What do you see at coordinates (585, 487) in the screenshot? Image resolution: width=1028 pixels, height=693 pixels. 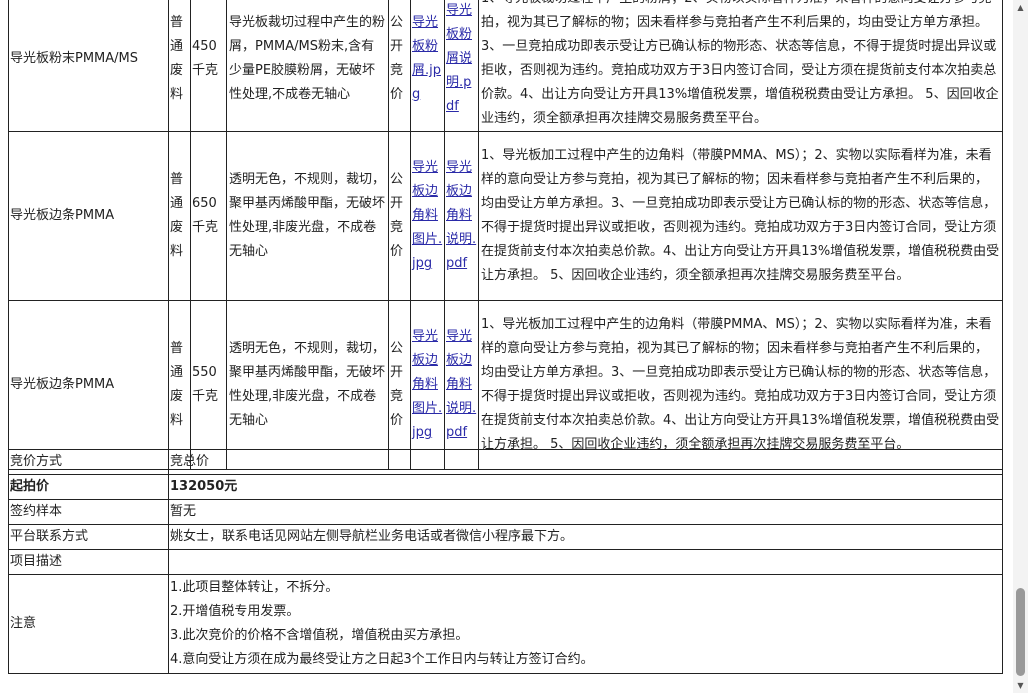 I see `start-price-value: 132050元` at bounding box center [585, 487].